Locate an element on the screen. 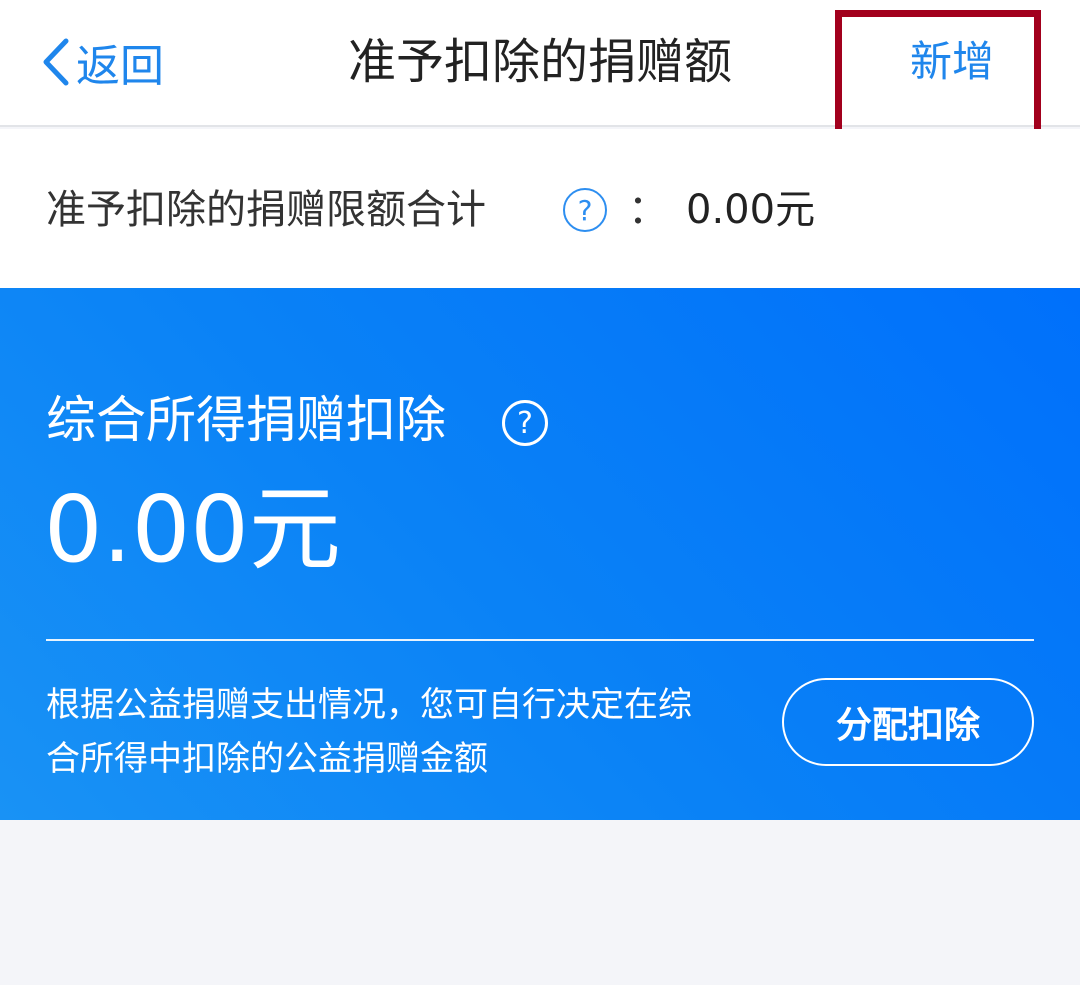  add-button: 新增 is located at coordinates (952, 62).